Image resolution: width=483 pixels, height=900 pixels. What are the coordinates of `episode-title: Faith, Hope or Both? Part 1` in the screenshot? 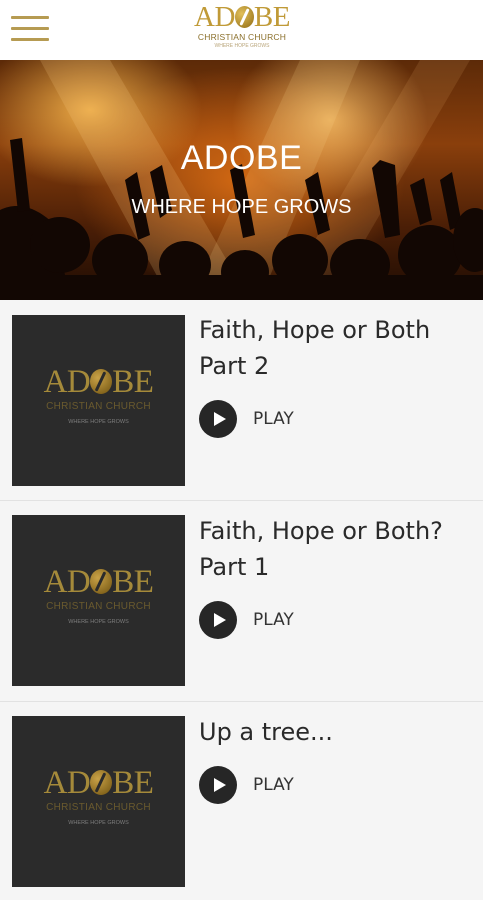 It's located at (334, 549).